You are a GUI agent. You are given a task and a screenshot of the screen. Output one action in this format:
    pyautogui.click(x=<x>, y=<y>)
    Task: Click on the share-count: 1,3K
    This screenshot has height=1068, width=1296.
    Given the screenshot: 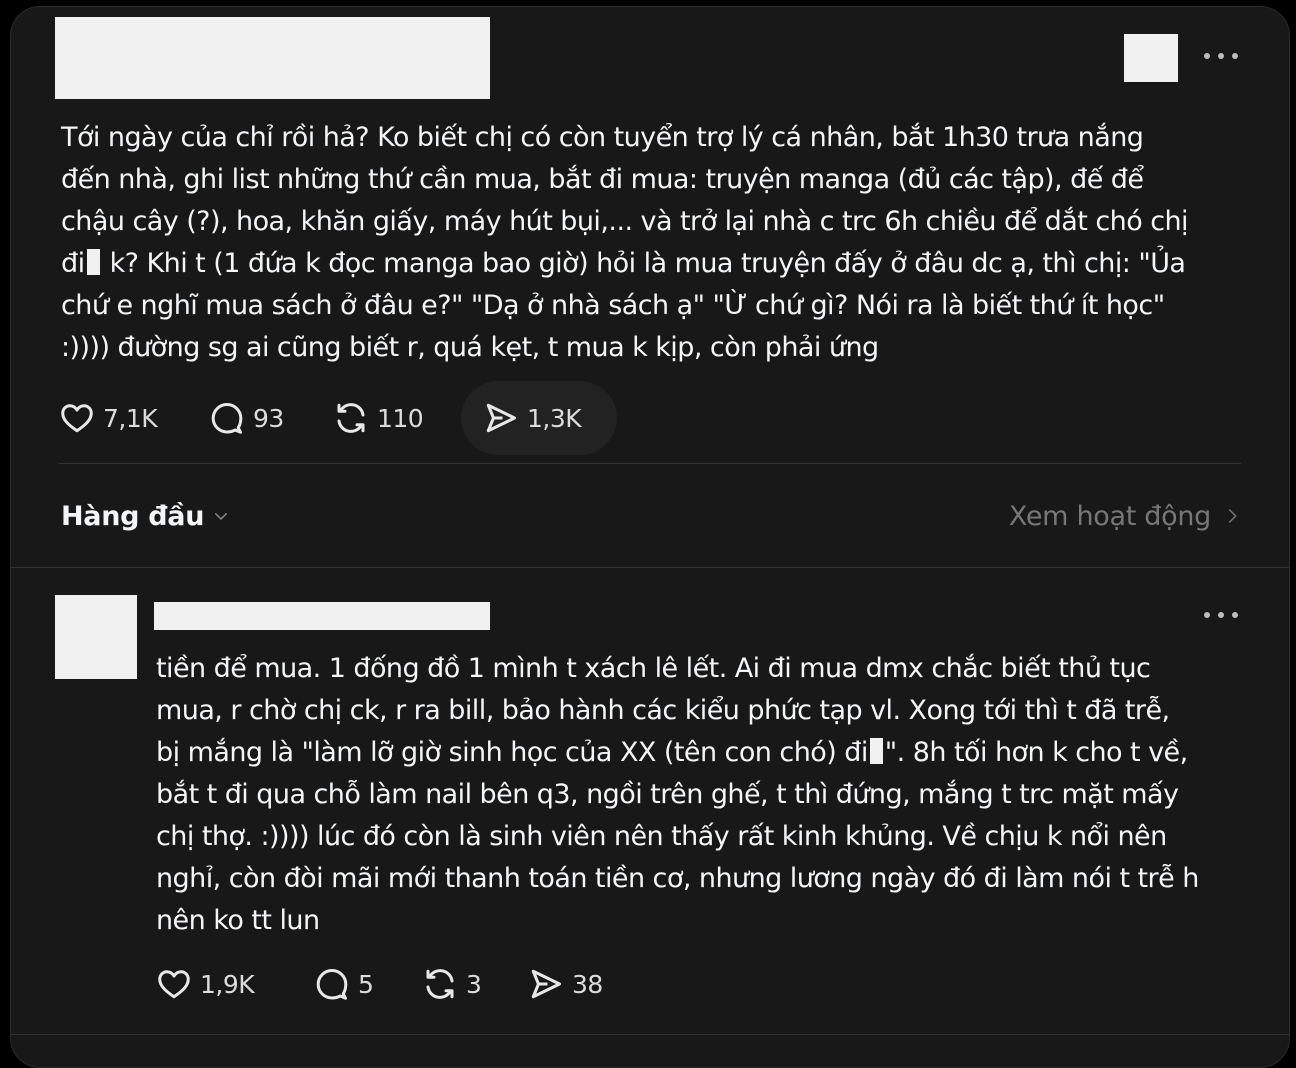 What is the action you would take?
    pyautogui.click(x=554, y=418)
    